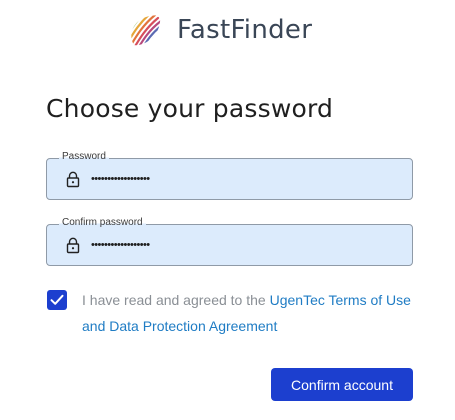 The width and height of the screenshot is (455, 420). I want to click on brand-name: FastFinder, so click(245, 30).